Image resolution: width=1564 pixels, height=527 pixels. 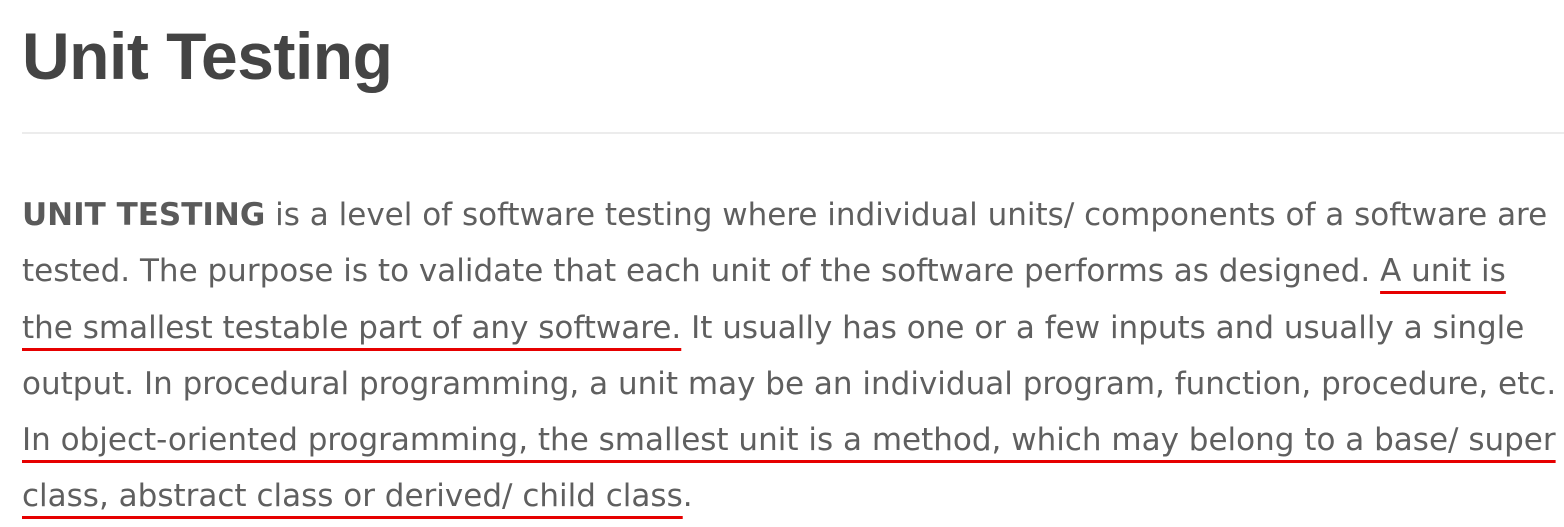 I want to click on paragraph-text-3: ., so click(x=687, y=496).